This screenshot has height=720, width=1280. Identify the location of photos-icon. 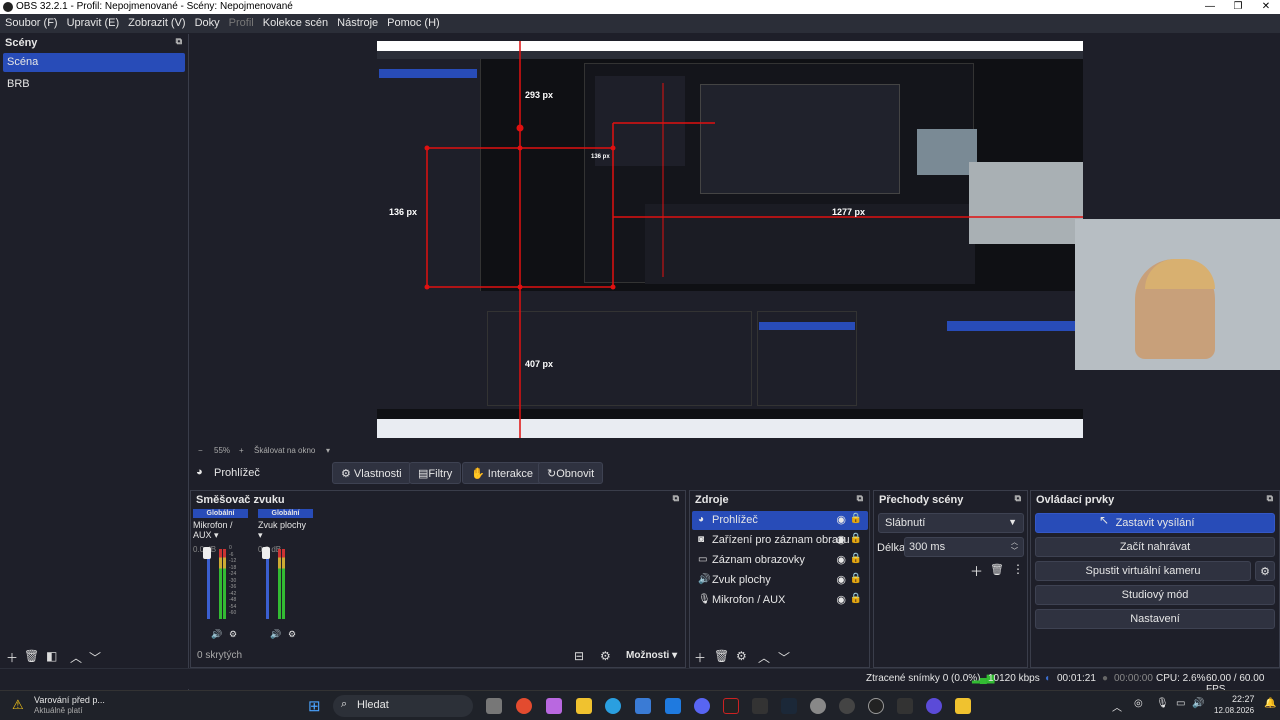
(673, 706).